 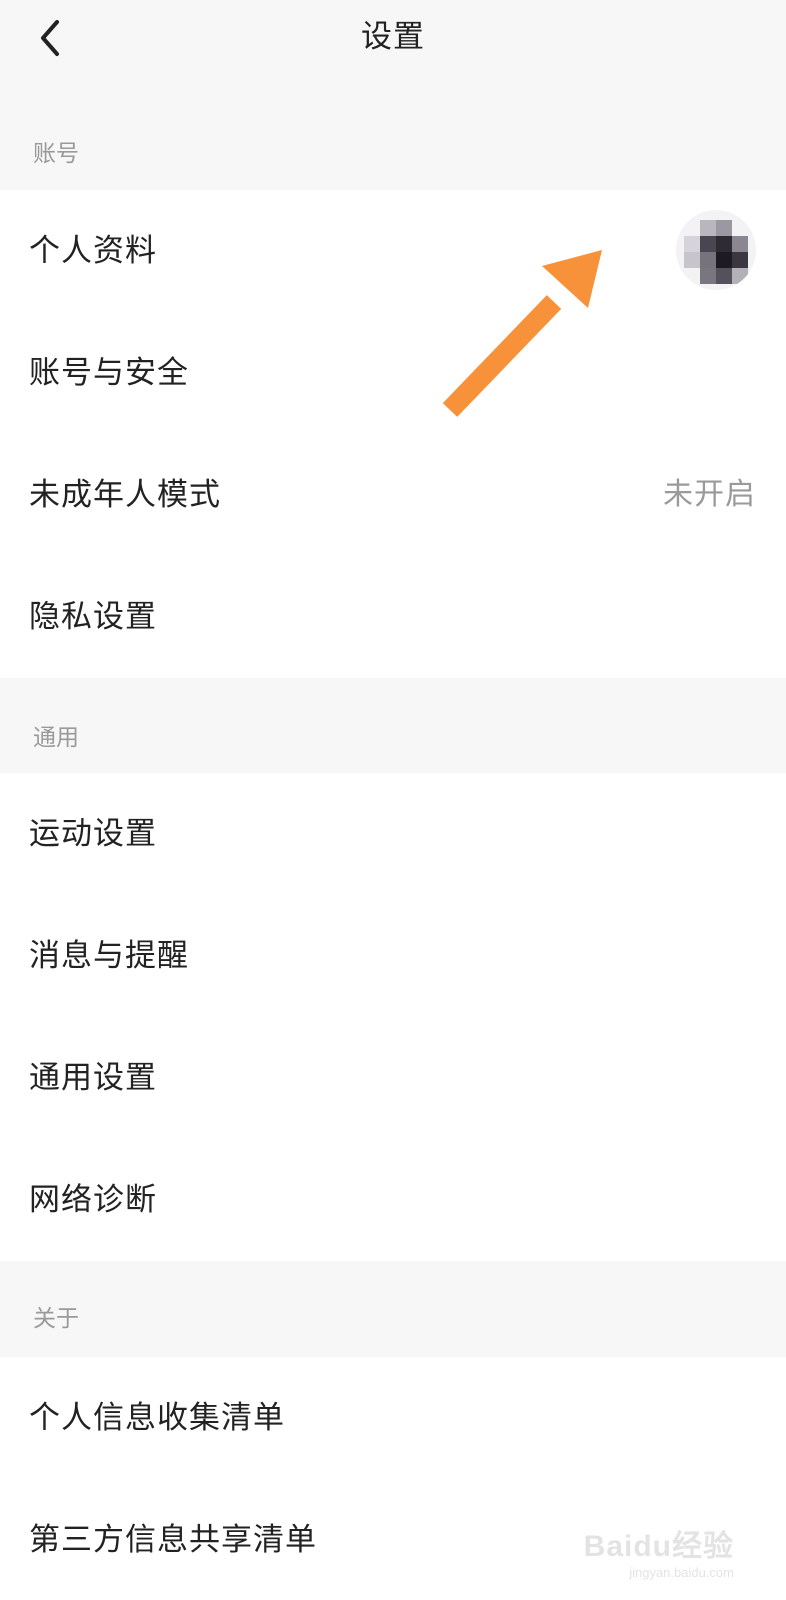 I want to click on settings-item-label: 运动设置, so click(x=93, y=834).